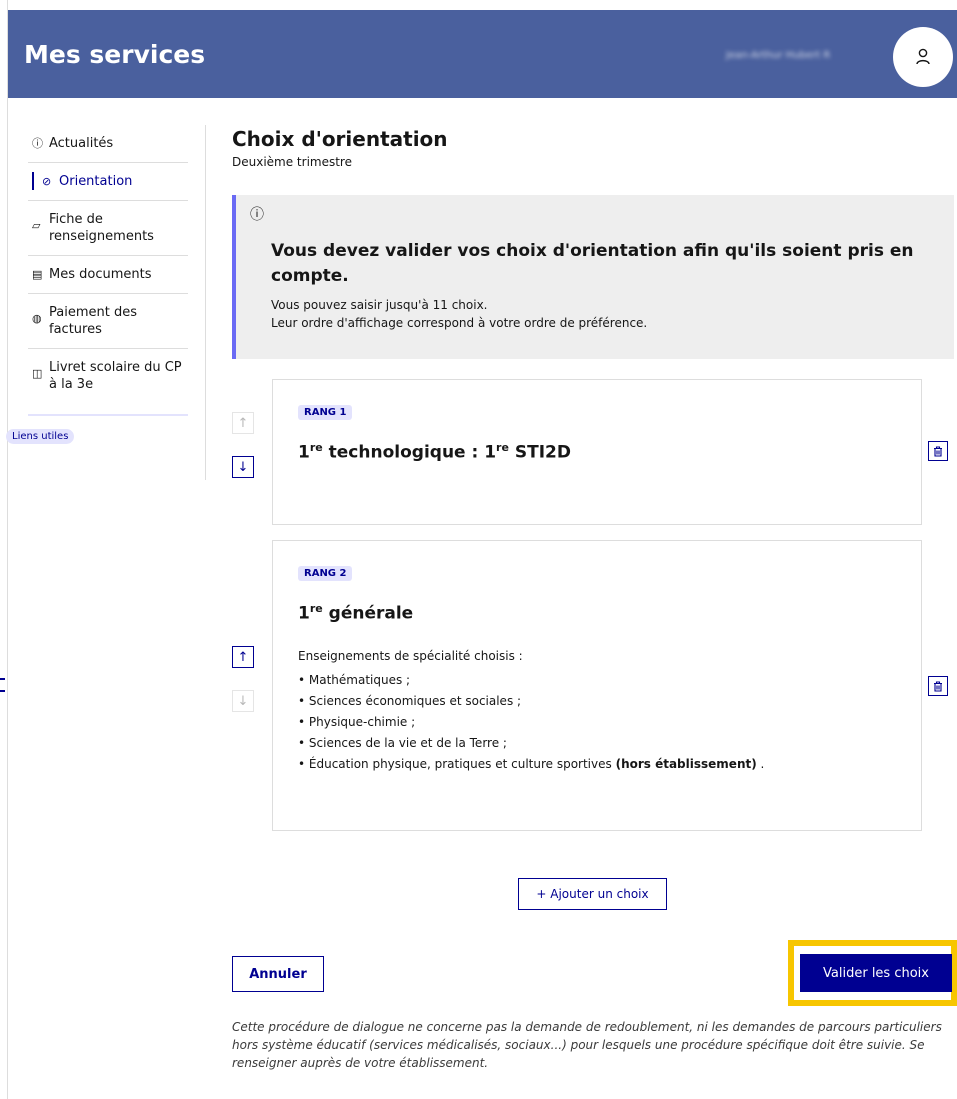 This screenshot has height=1099, width=957. What do you see at coordinates (101, 228) in the screenshot?
I see `sidebar-item-label: Fiche de renseignements` at bounding box center [101, 228].